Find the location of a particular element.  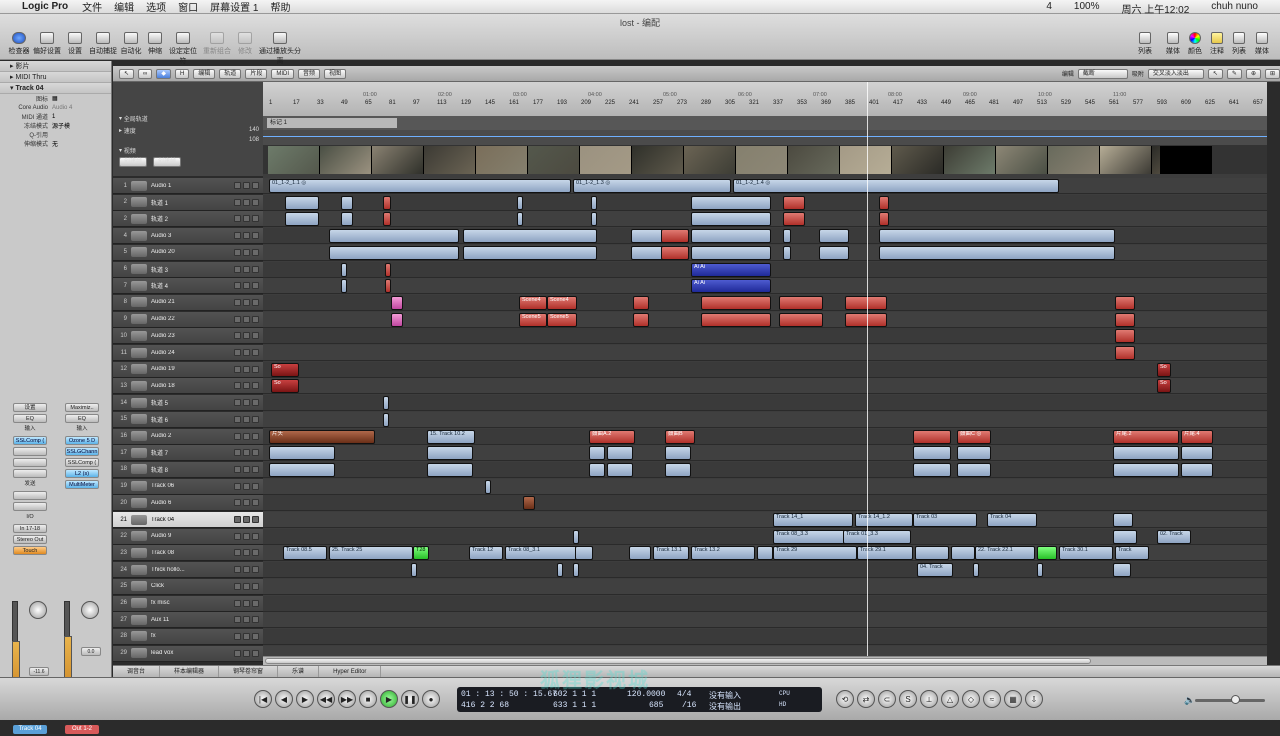

region: 片头 is located at coordinates (322, 436).